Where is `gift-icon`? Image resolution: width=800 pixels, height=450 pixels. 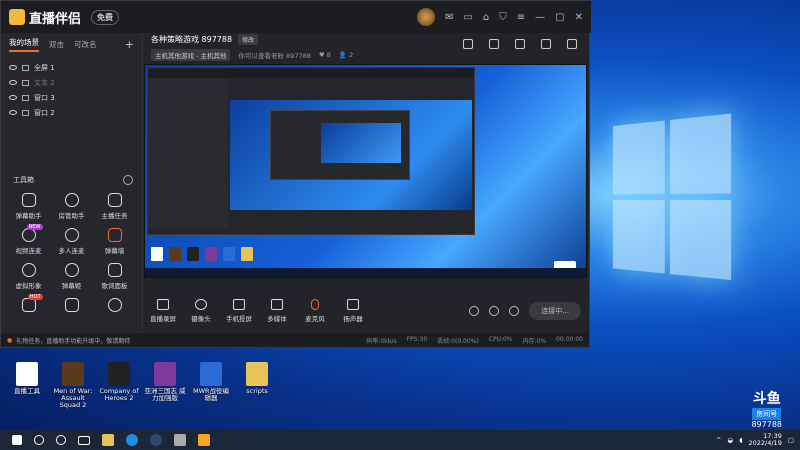
gift-icon is located at coordinates (520, 44).